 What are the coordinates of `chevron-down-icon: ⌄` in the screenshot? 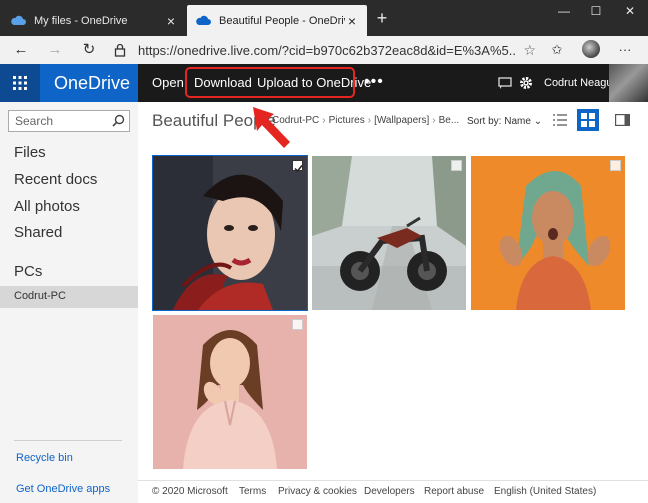 It's located at (538, 121).